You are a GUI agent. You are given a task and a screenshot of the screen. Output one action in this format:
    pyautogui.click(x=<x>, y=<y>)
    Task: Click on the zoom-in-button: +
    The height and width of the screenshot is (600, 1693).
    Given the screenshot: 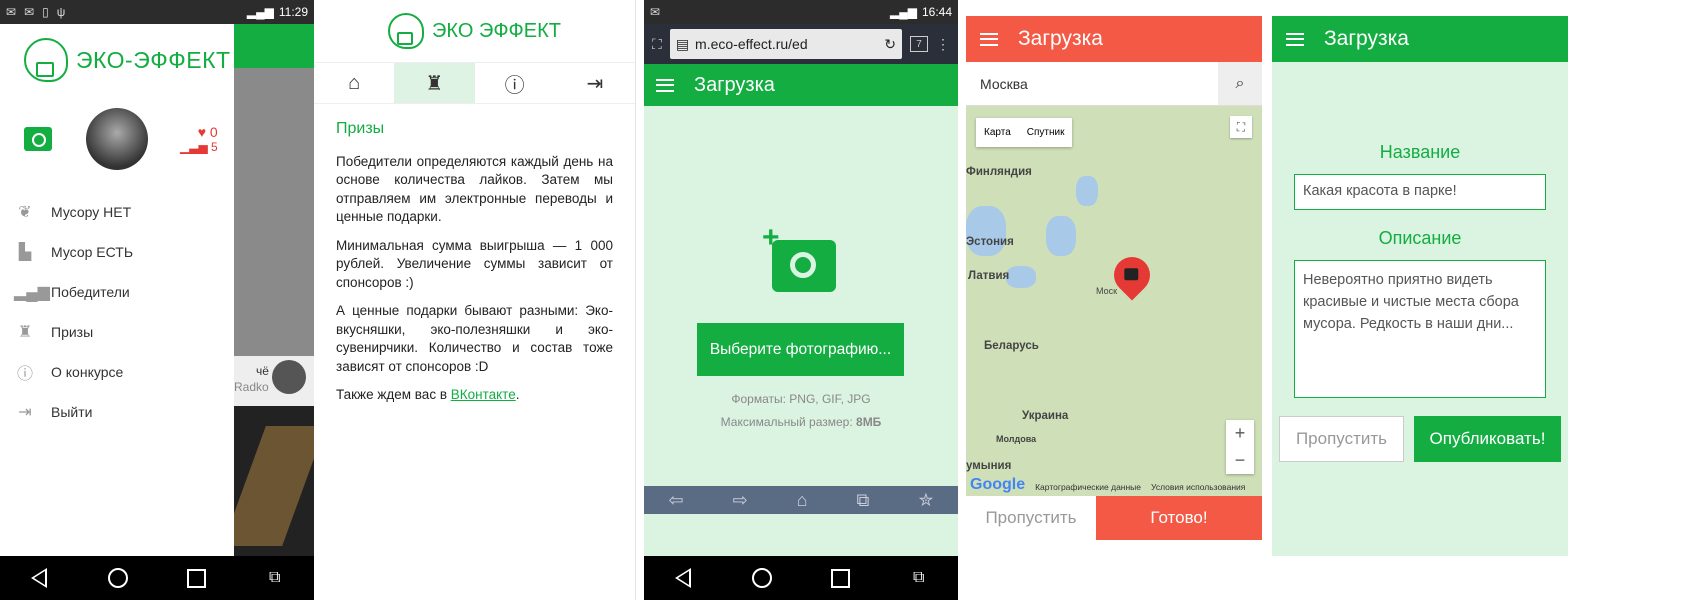 What is the action you would take?
    pyautogui.click(x=1240, y=433)
    